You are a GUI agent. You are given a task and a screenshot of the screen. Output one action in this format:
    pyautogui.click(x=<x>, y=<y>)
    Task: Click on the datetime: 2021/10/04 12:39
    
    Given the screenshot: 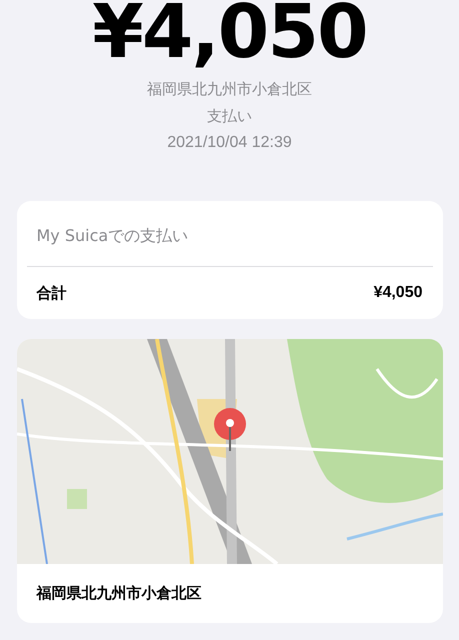 What is the action you would take?
    pyautogui.click(x=229, y=143)
    